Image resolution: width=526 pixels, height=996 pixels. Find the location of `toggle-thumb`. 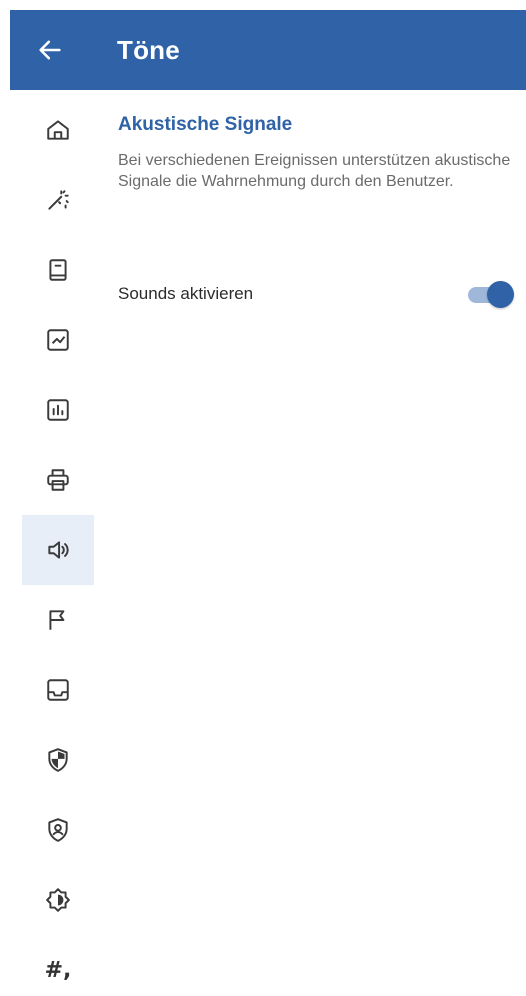

toggle-thumb is located at coordinates (500, 294).